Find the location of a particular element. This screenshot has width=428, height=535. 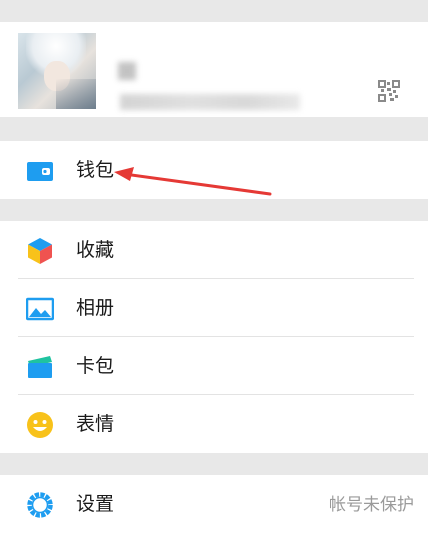

top-spacer is located at coordinates (214, 11).